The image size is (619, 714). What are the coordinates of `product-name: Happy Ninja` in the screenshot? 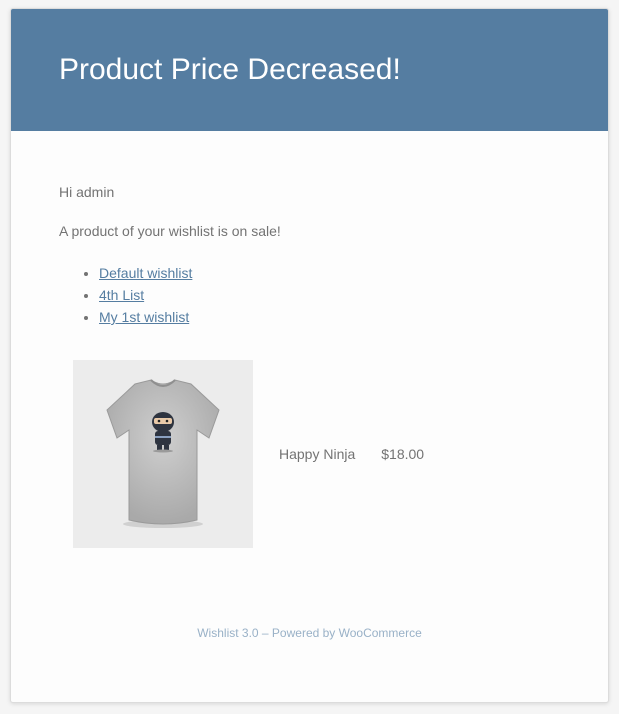 It's located at (317, 454).